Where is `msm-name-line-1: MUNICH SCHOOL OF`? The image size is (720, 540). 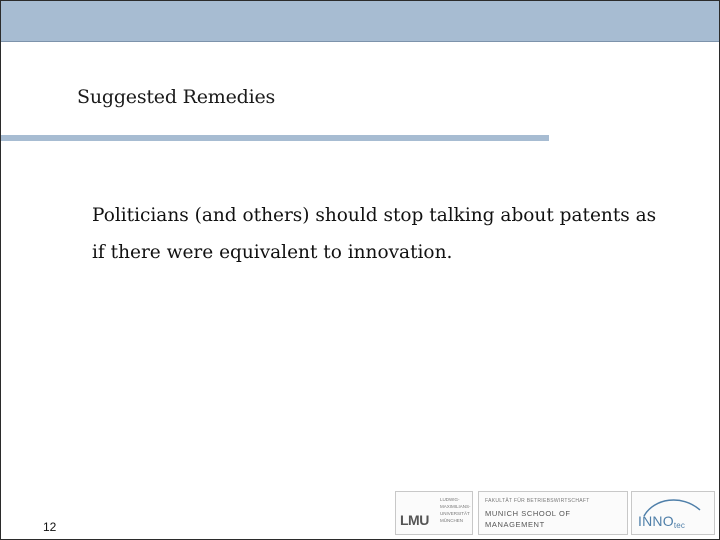
msm-name-line-1: MUNICH SCHOOL OF is located at coordinates (528, 513).